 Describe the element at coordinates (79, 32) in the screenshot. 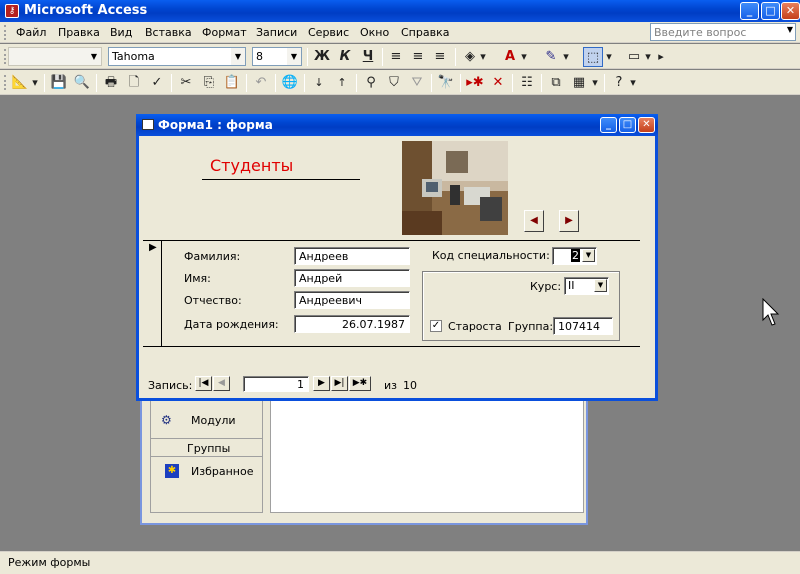

I see `menu-edit: Правка` at that location.